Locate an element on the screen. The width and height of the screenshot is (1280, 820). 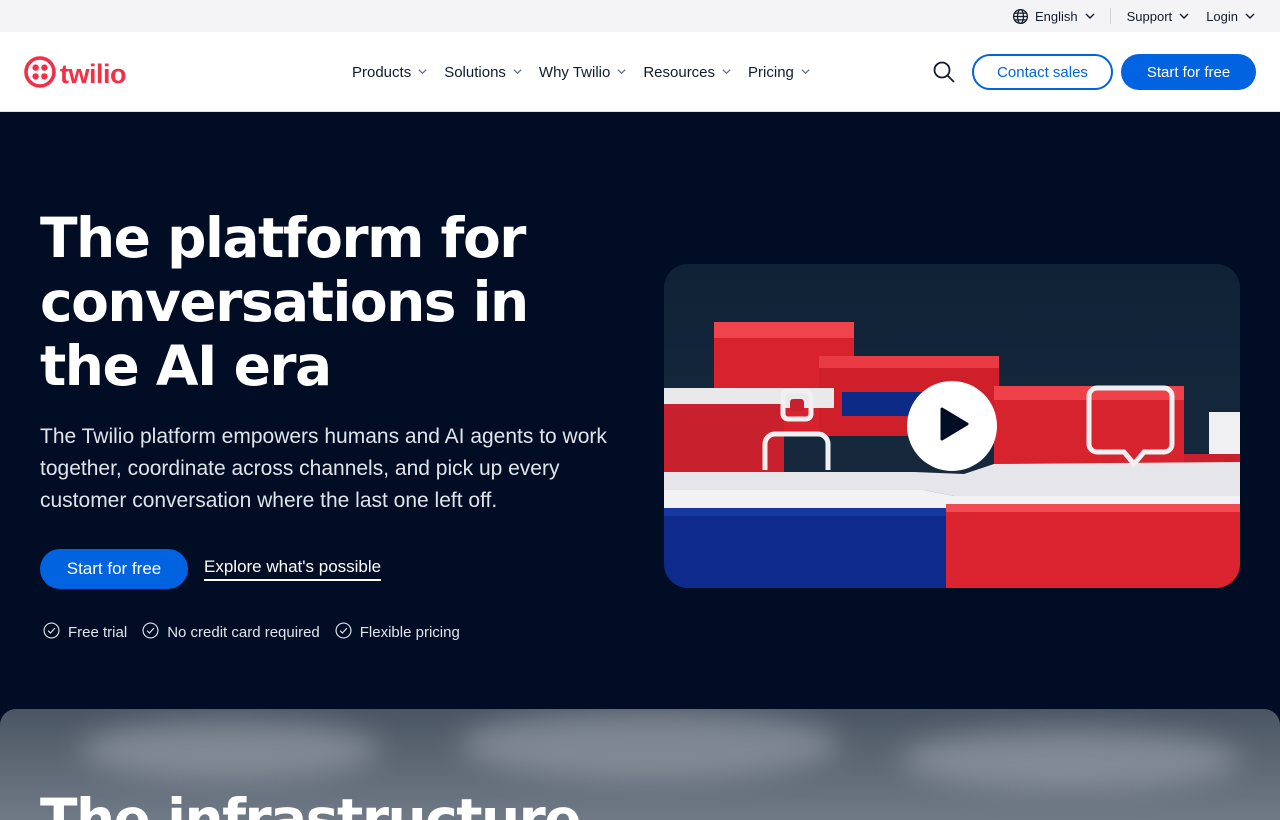
login-menu: Login is located at coordinates (1231, 16).